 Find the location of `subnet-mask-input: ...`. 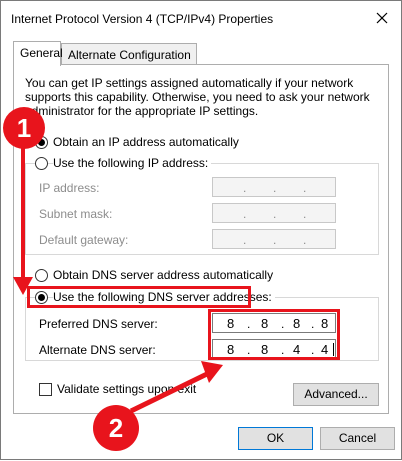

subnet-mask-input: ... is located at coordinates (274, 213).